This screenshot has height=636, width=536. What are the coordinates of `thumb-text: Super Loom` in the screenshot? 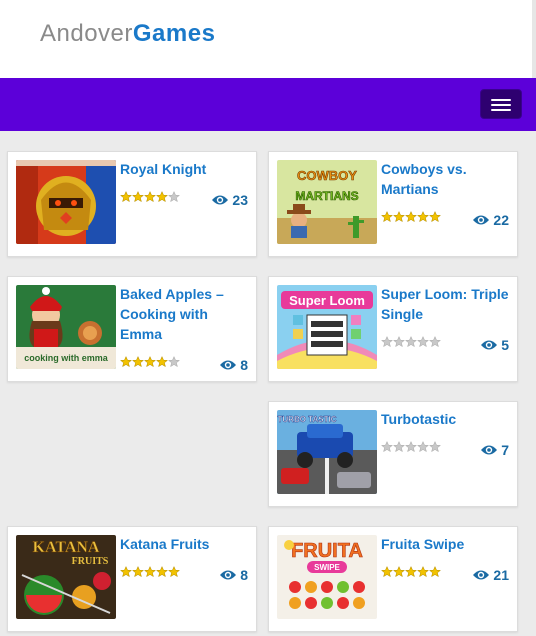 It's located at (327, 300).